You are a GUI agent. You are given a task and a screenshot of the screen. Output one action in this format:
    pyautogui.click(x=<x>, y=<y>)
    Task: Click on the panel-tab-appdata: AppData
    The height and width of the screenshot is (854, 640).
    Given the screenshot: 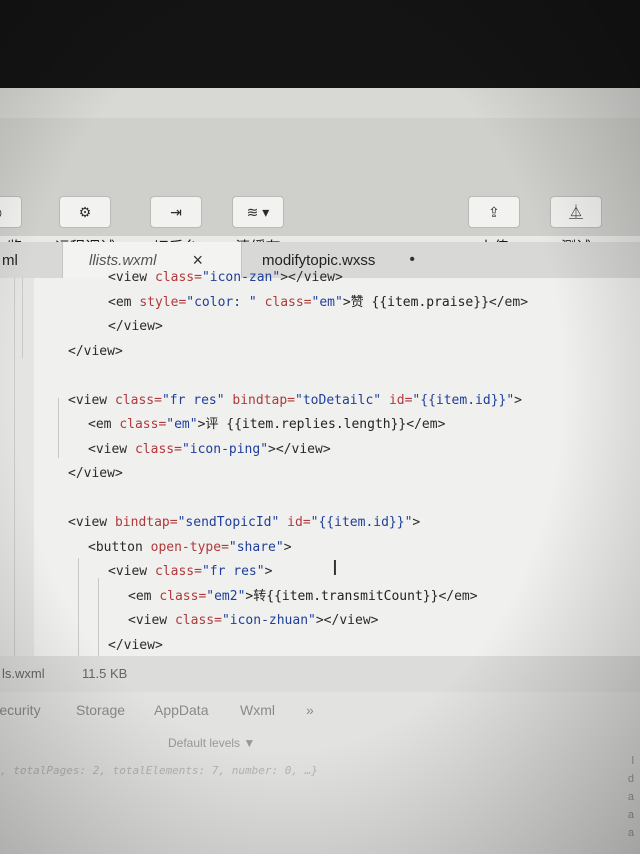 What is the action you would take?
    pyautogui.click(x=181, y=710)
    